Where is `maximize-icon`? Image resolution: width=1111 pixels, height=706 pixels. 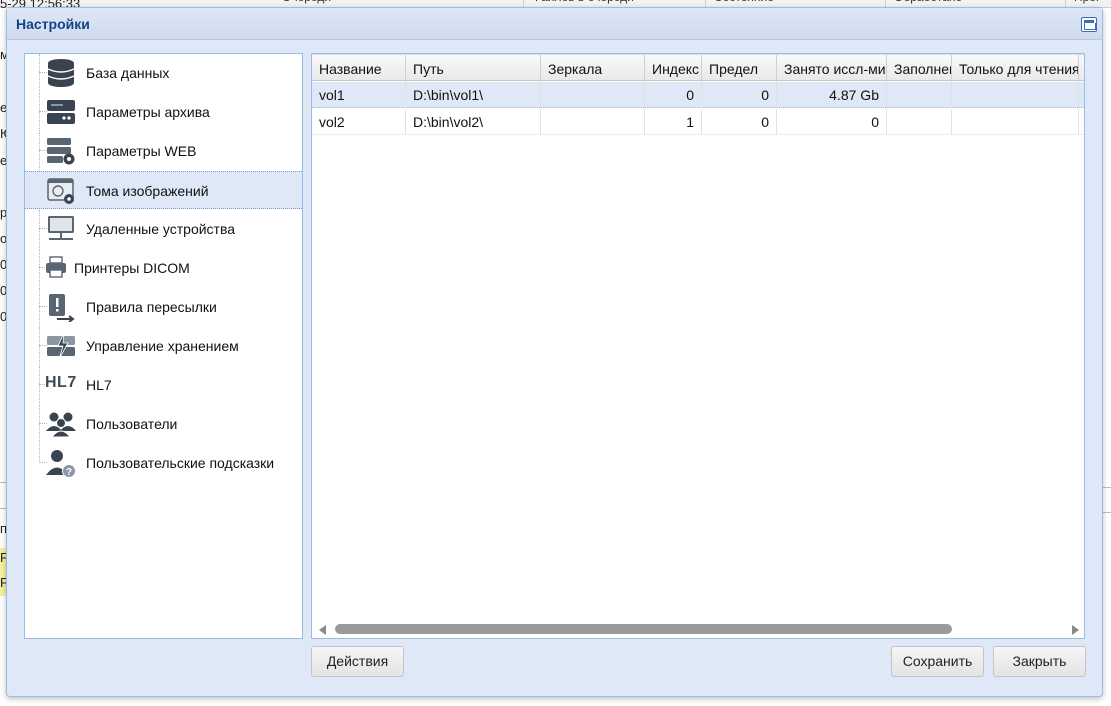 maximize-icon is located at coordinates (1089, 24).